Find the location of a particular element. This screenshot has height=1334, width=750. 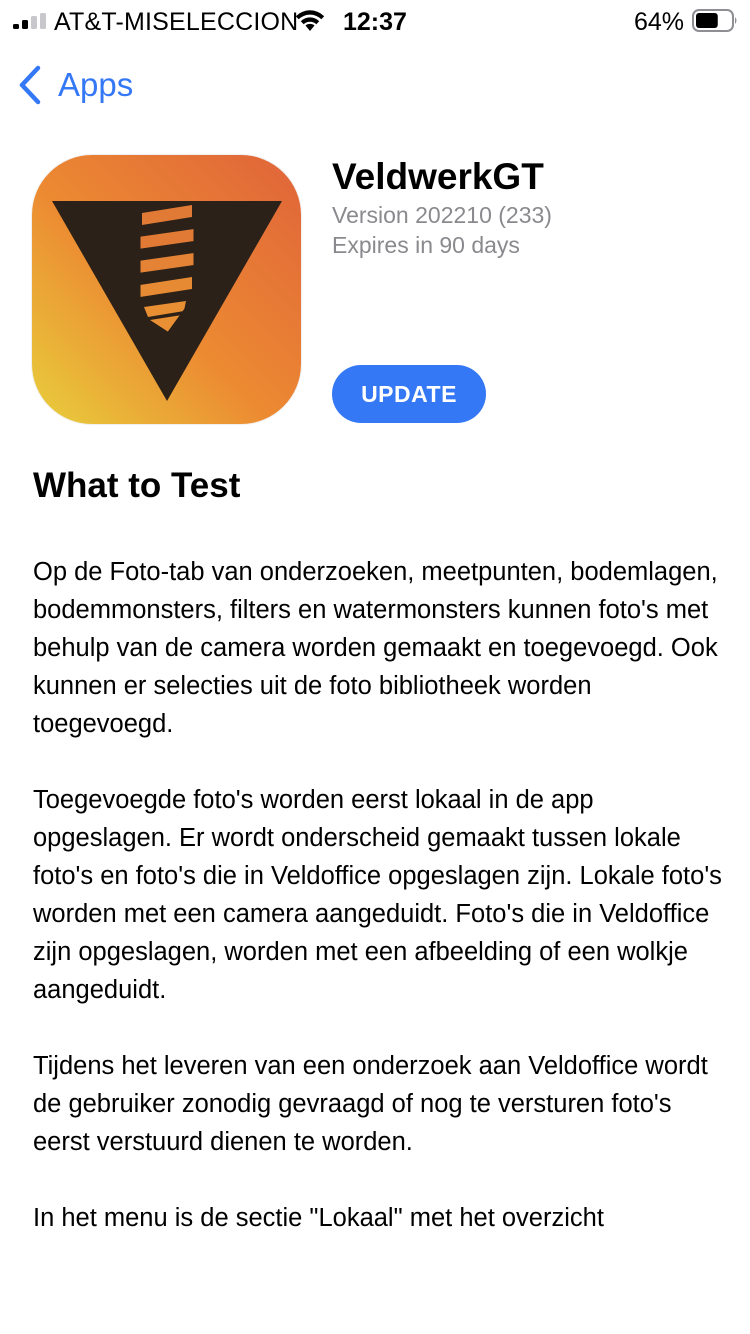

app-icon is located at coordinates (166, 289).